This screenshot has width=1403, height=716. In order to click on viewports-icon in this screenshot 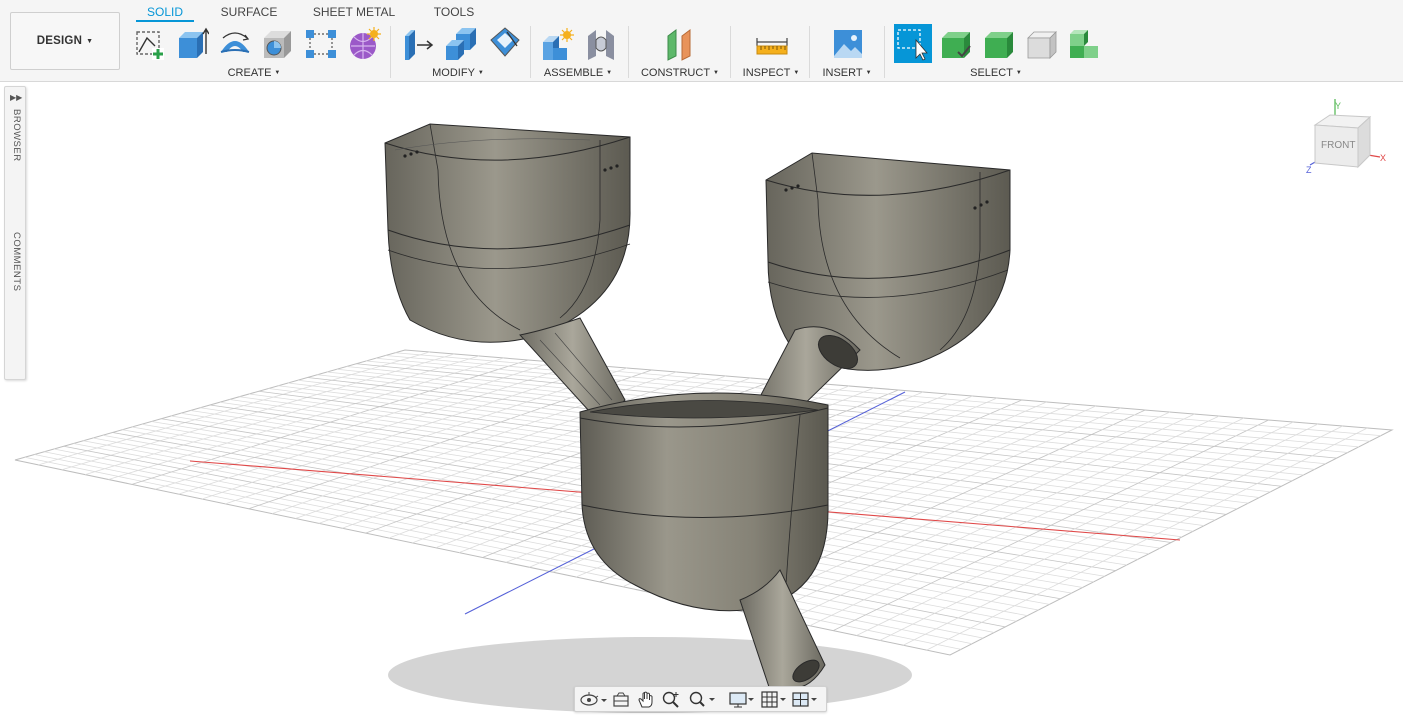, I will do `click(806, 699)`.